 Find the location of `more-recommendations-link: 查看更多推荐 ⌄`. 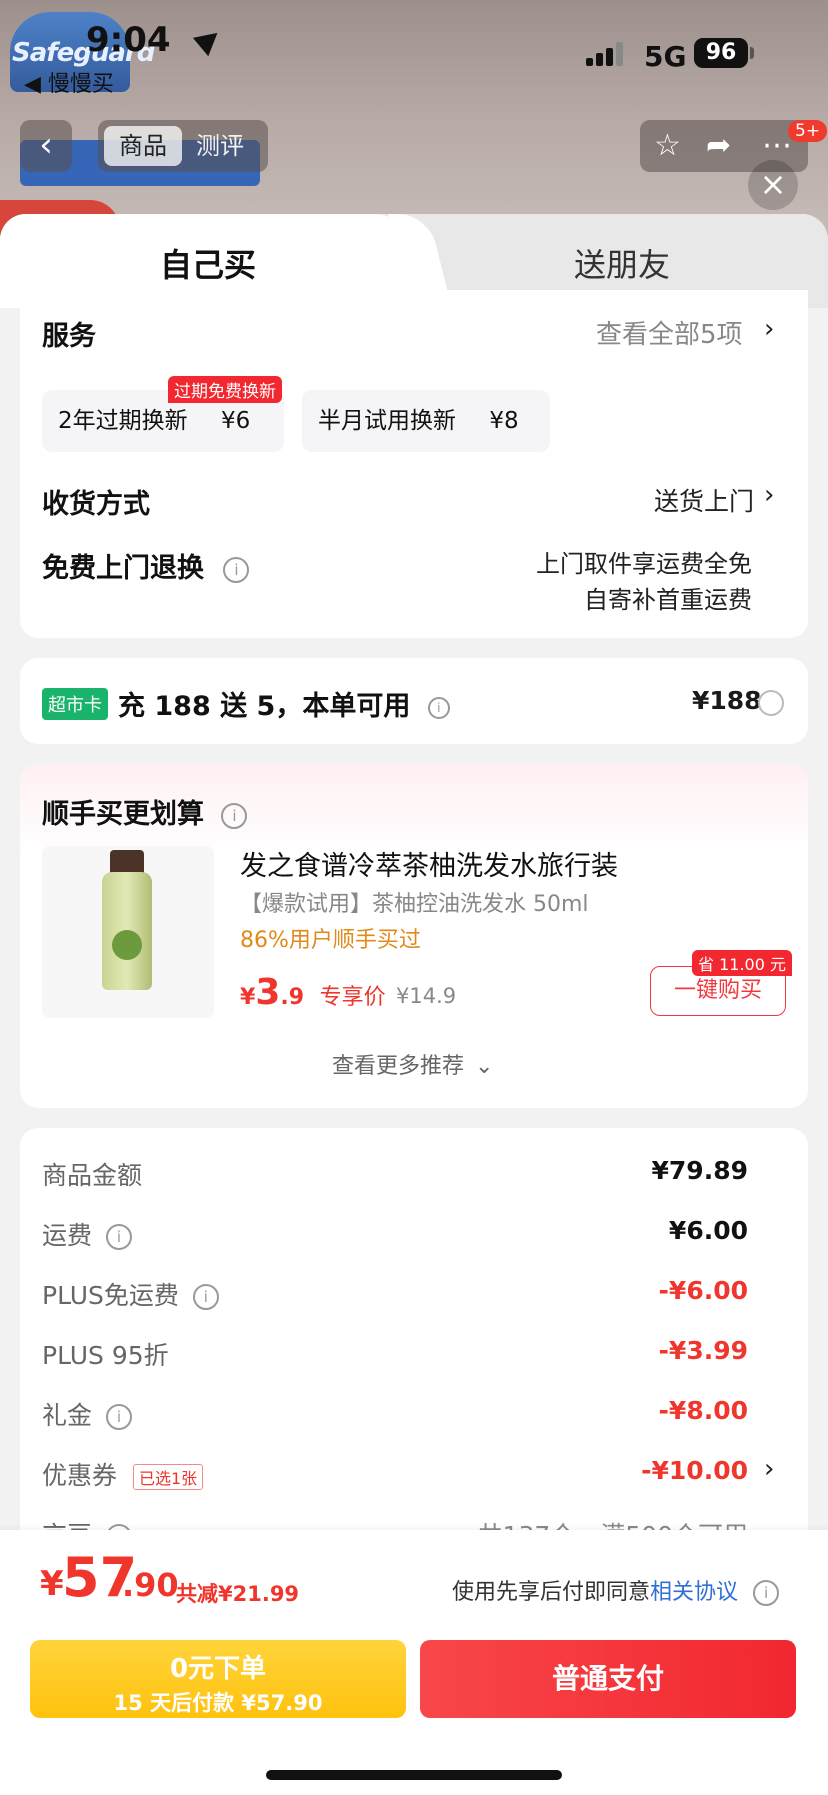

more-recommendations-link: 查看更多推荐 ⌄ is located at coordinates (412, 1064).